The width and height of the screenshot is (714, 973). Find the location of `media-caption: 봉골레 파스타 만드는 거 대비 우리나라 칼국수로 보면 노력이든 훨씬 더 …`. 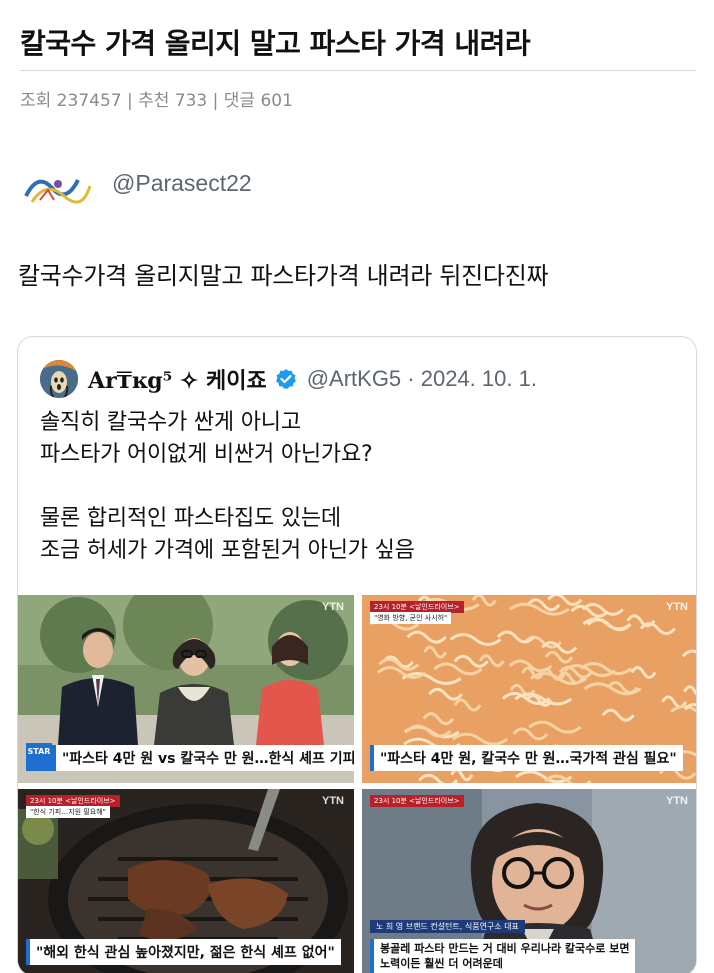

media-caption: 봉골레 파스타 만드는 거 대비 우리나라 칼국수로 보면 노력이든 훨씬 더 … is located at coordinates (503, 956).